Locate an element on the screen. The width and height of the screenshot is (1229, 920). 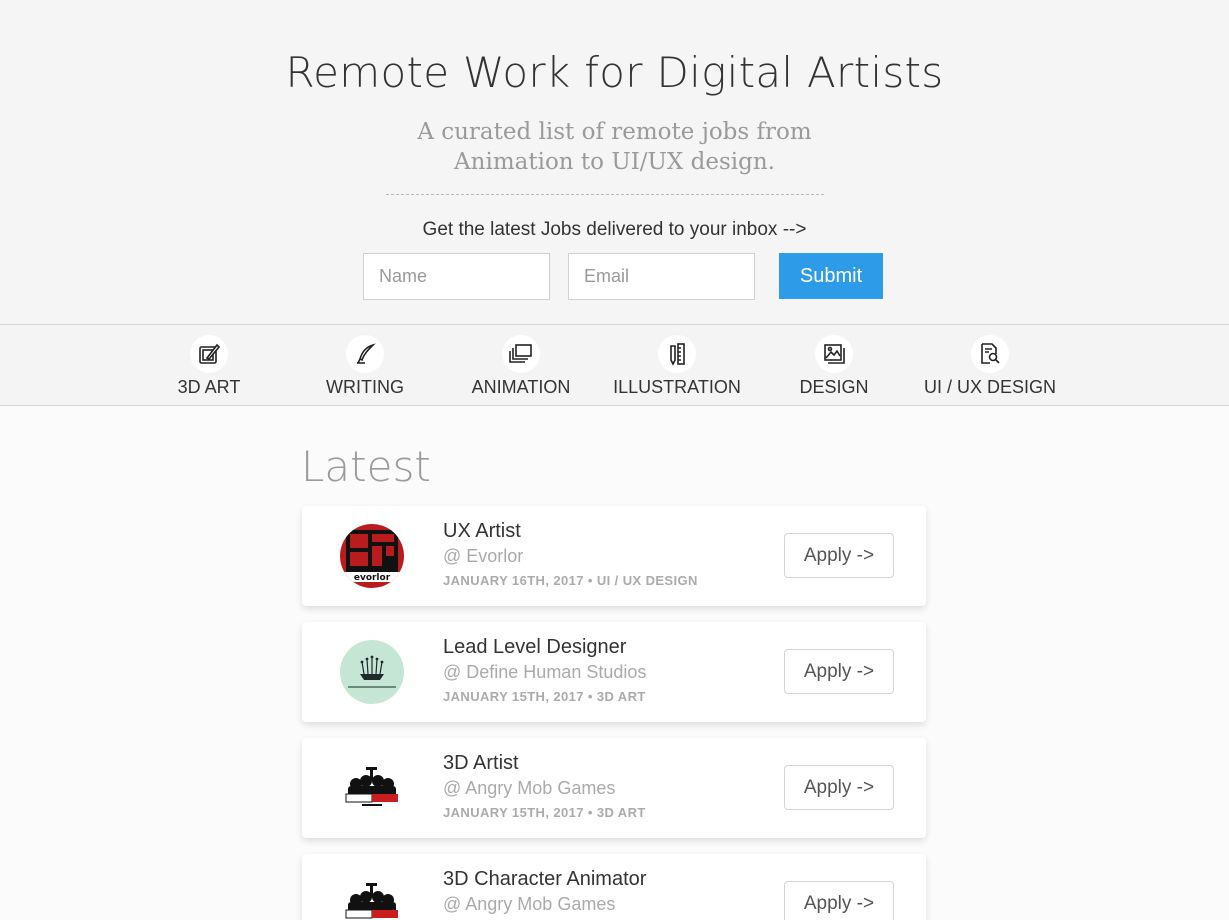
category-design: DESIGN is located at coordinates (834, 365).